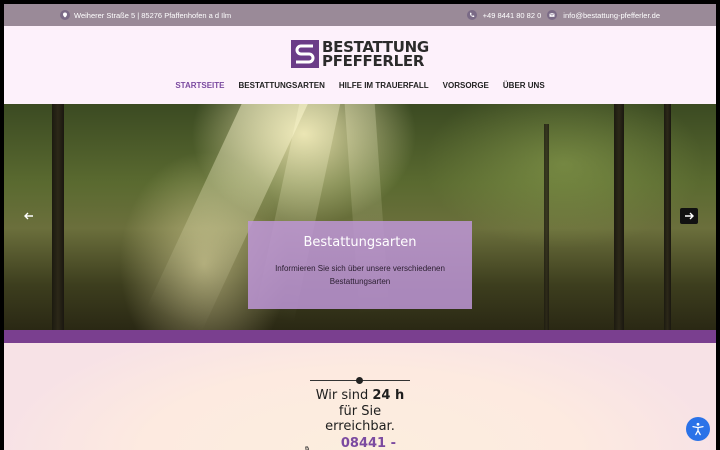 This screenshot has height=450, width=720. What do you see at coordinates (524, 85) in the screenshot?
I see `nav-item-ueber-uns: ÜBER UNS` at bounding box center [524, 85].